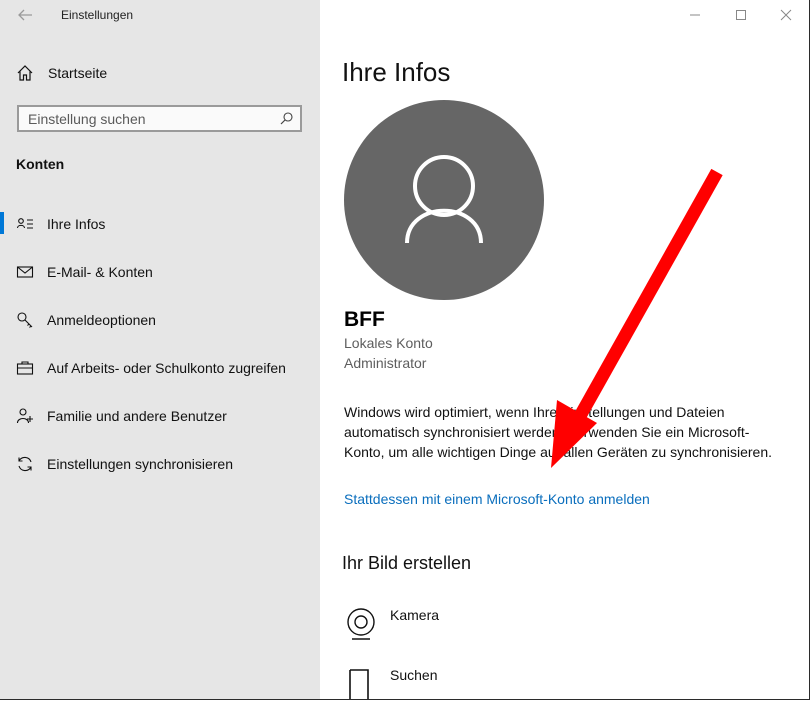 This screenshot has height=701, width=811. I want to click on annotation-arrow-icon, so click(637, 318).